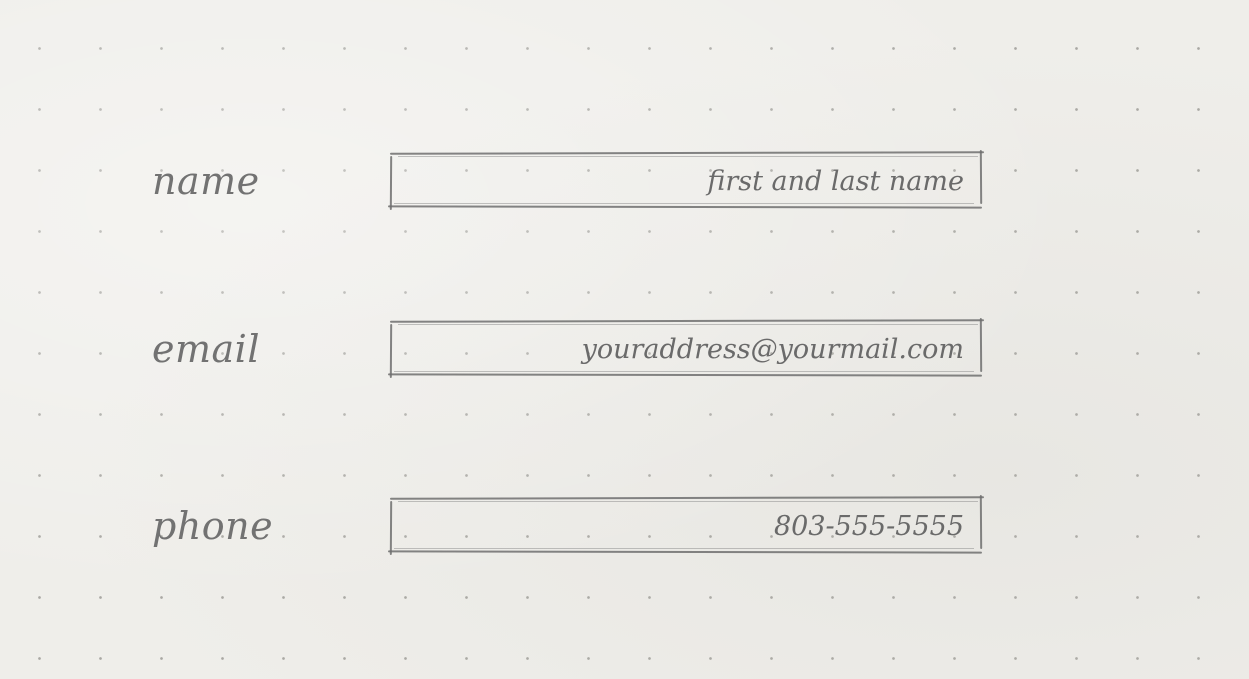  I want to click on name-row: name, so click(624, 180).